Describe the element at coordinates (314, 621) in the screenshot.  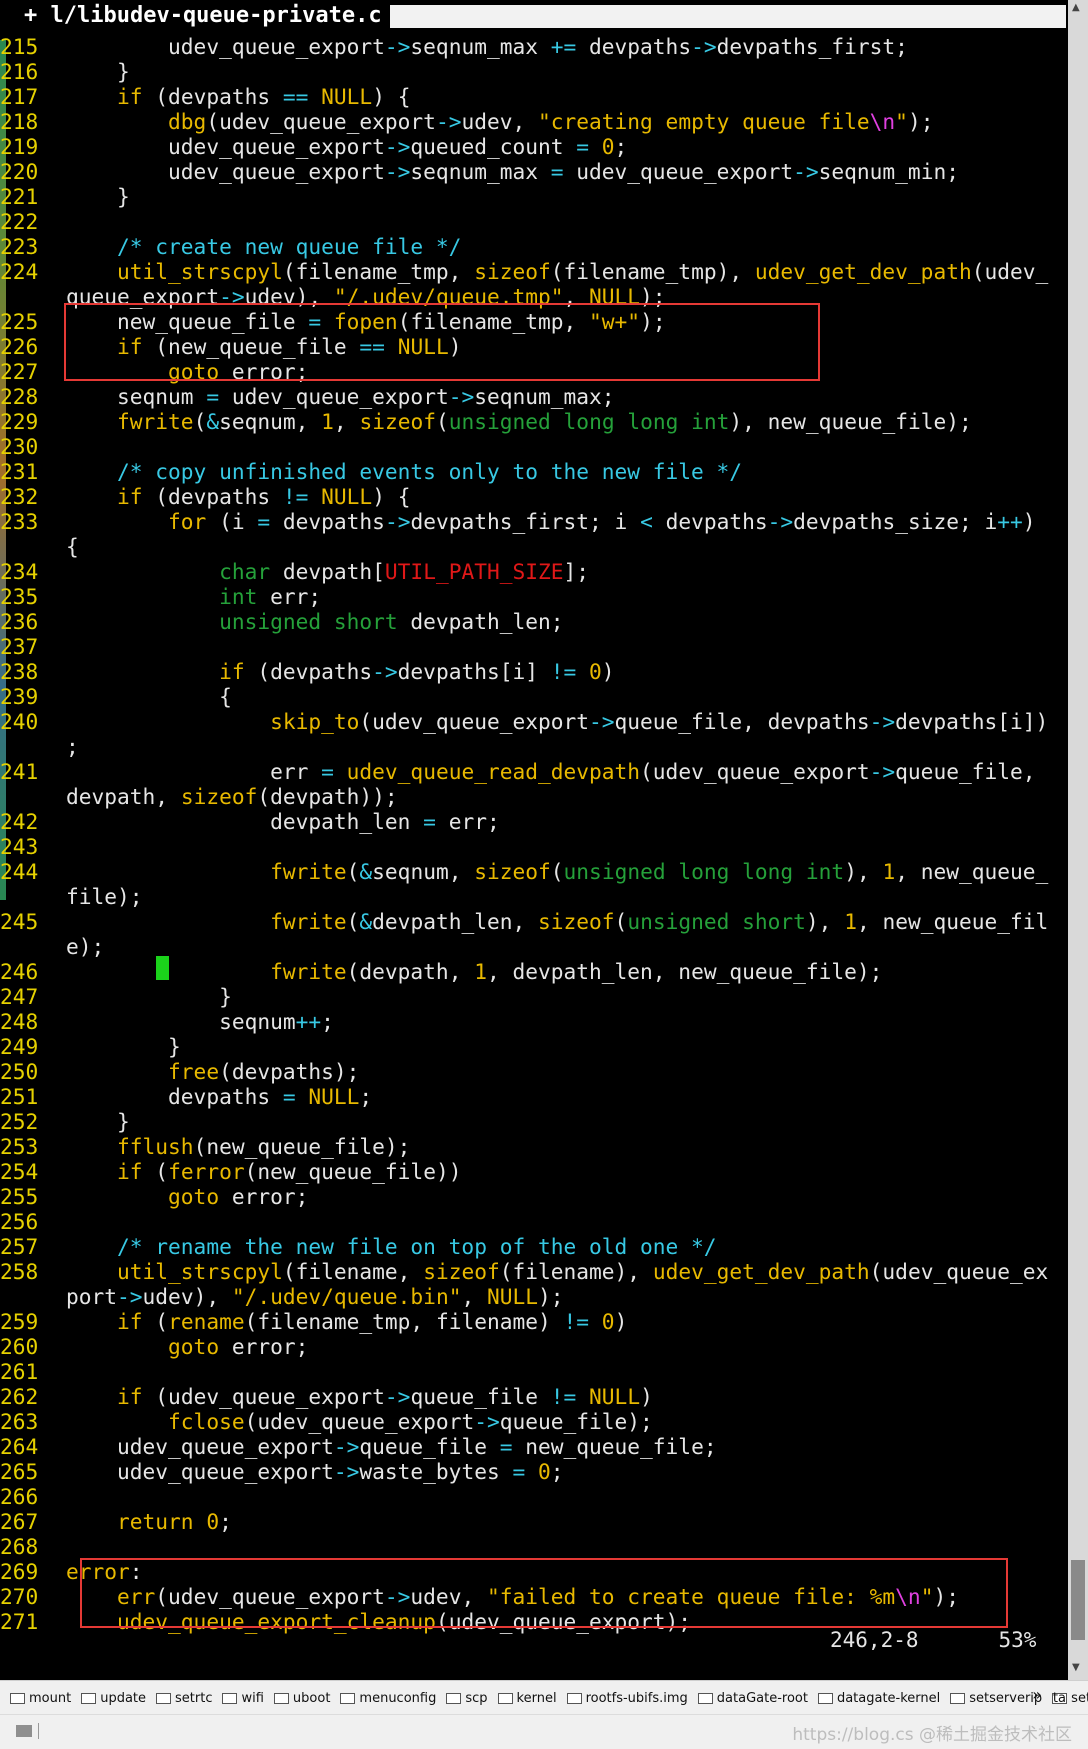
I see `code-text: unsigned short devpath_len;` at that location.